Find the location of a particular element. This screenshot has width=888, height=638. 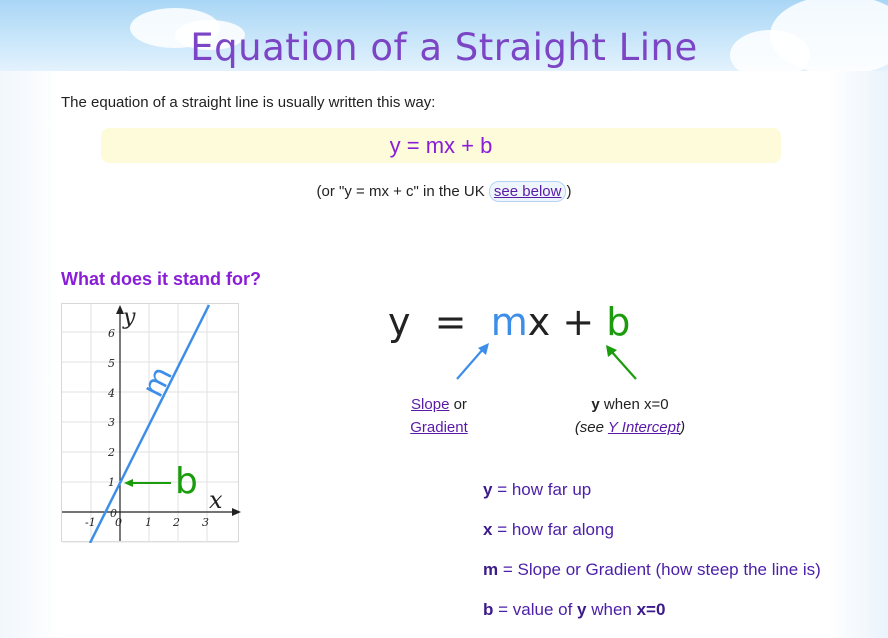

x-axis-label: x is located at coordinates (216, 500).